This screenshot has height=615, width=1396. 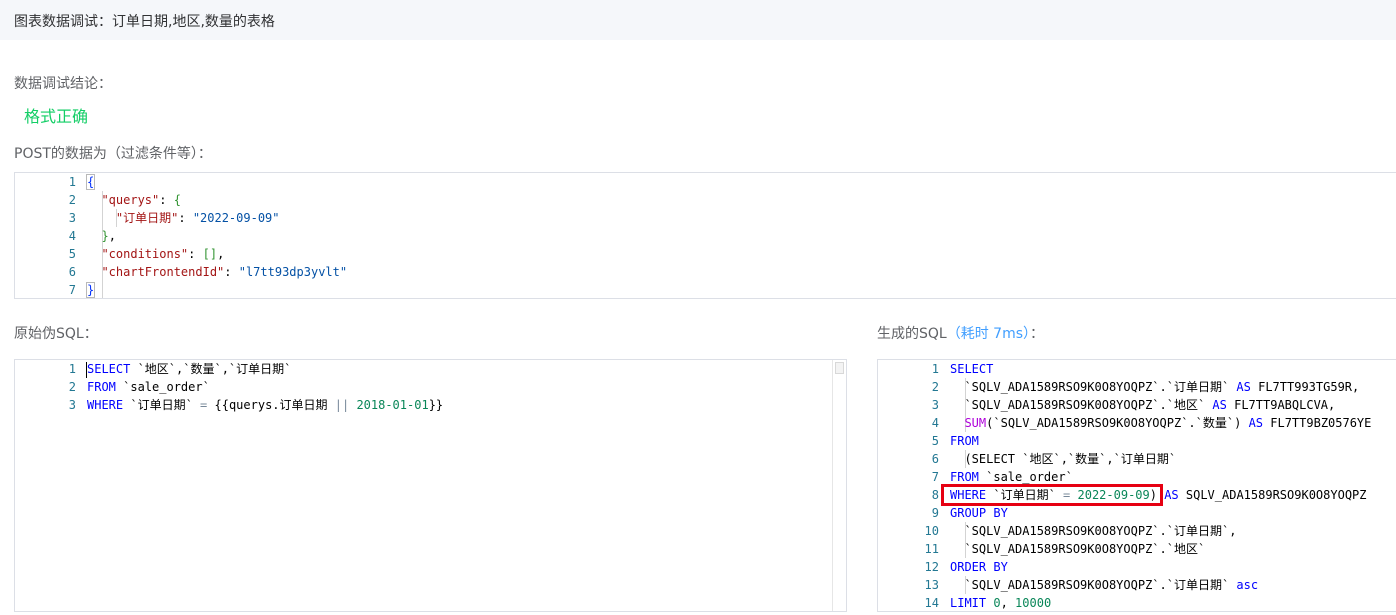 I want to click on code-text: (SELECT `地区`,`数量`,`订单日期`, so click(x=1063, y=459).